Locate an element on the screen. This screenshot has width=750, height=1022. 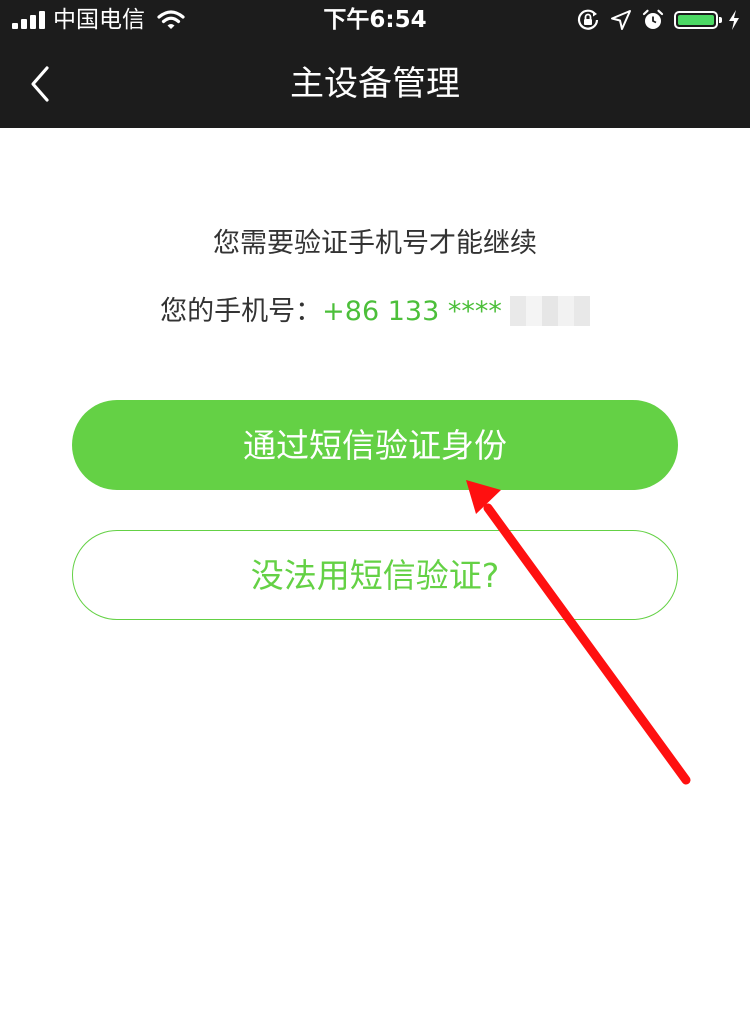
sms-verify-button: 通过短信验证身份 is located at coordinates (375, 445).